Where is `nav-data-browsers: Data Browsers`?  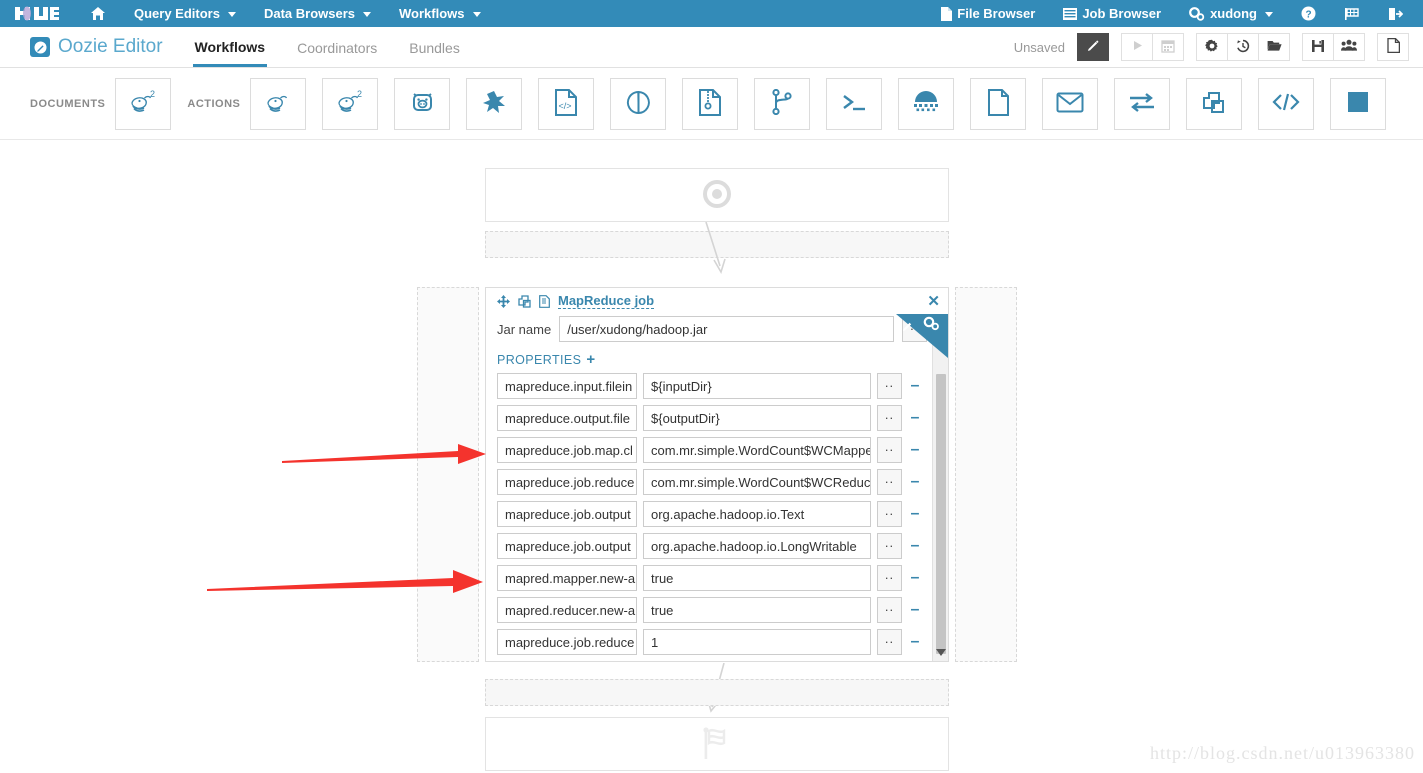
nav-data-browsers: Data Browsers is located at coordinates (317, 13).